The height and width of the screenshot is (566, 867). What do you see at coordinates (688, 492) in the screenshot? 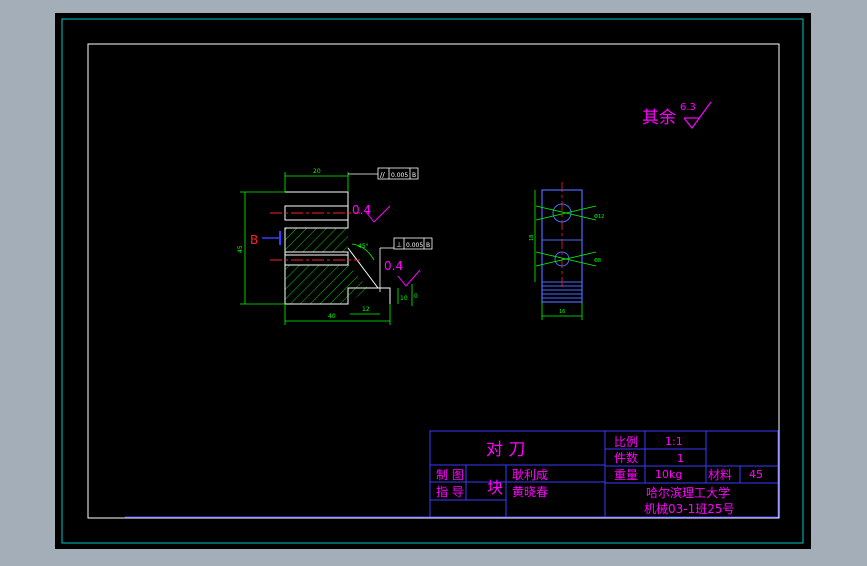
I see `school-name: 哈尔滨理工大学` at bounding box center [688, 492].